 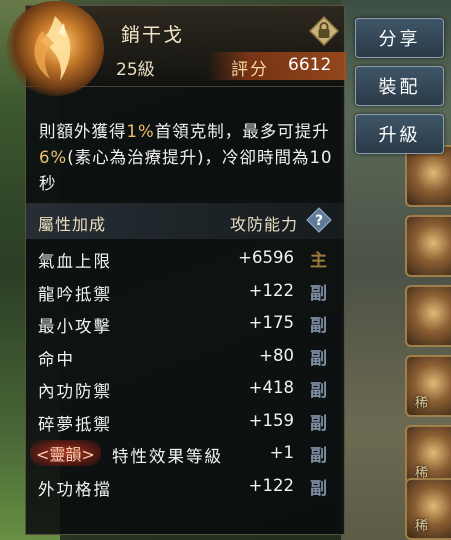 I want to click on attribute-header: 屬性加成 攻防能力 ?, so click(x=185, y=221).